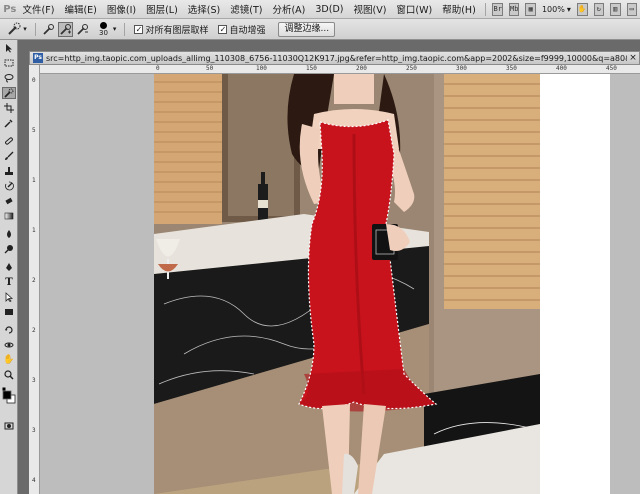 This screenshot has height=494, width=640. What do you see at coordinates (34, 130) in the screenshot?
I see `ruler-label: 5` at bounding box center [34, 130].